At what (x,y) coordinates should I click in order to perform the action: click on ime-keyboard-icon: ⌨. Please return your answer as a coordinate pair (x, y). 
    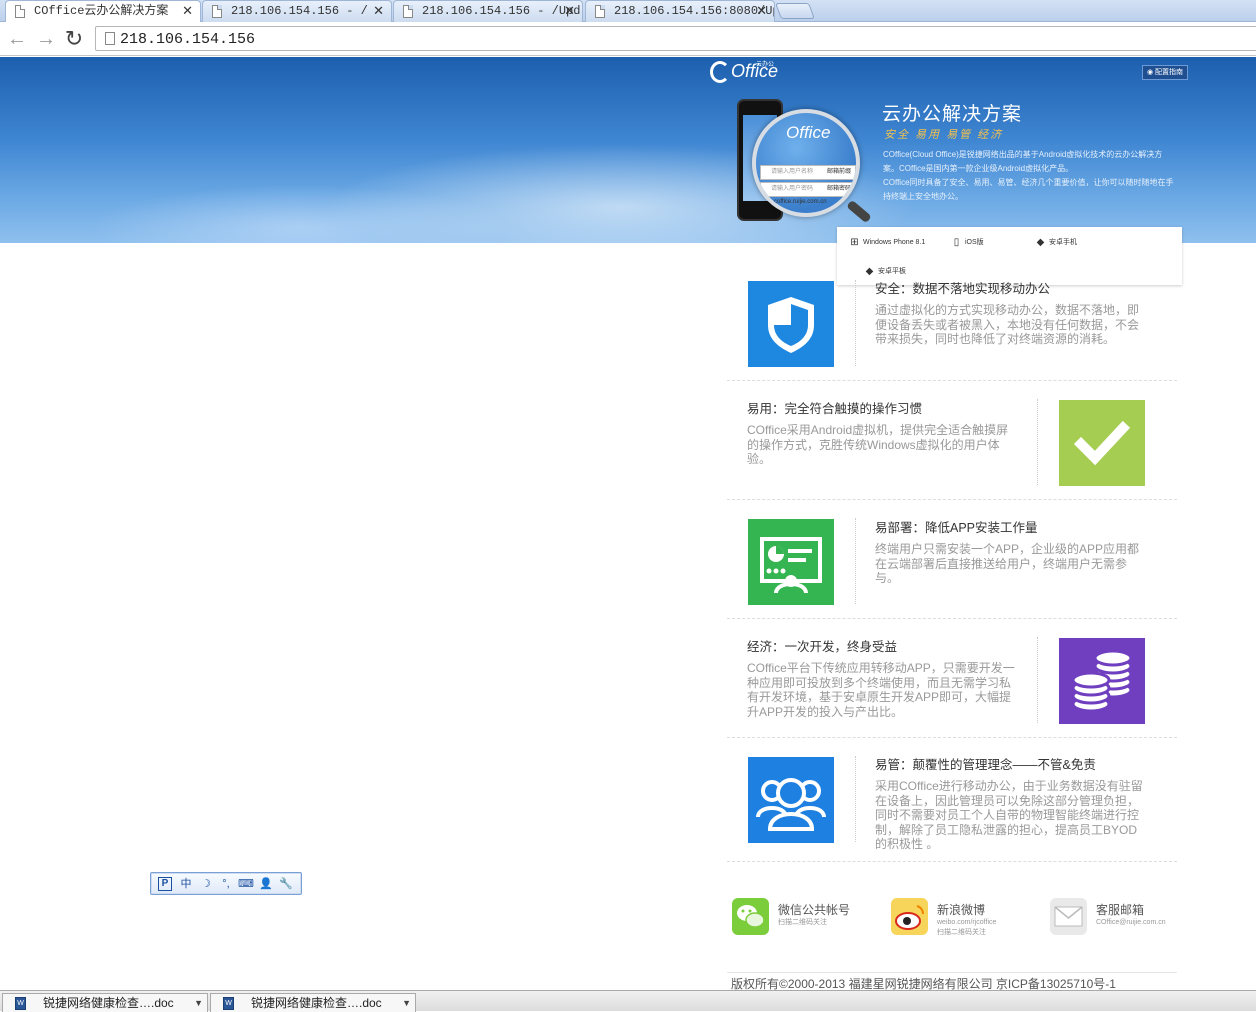
    Looking at the image, I should click on (246, 884).